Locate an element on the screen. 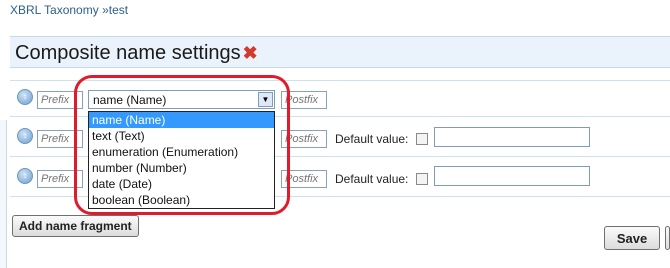  close-icon: ✖ is located at coordinates (250, 53).